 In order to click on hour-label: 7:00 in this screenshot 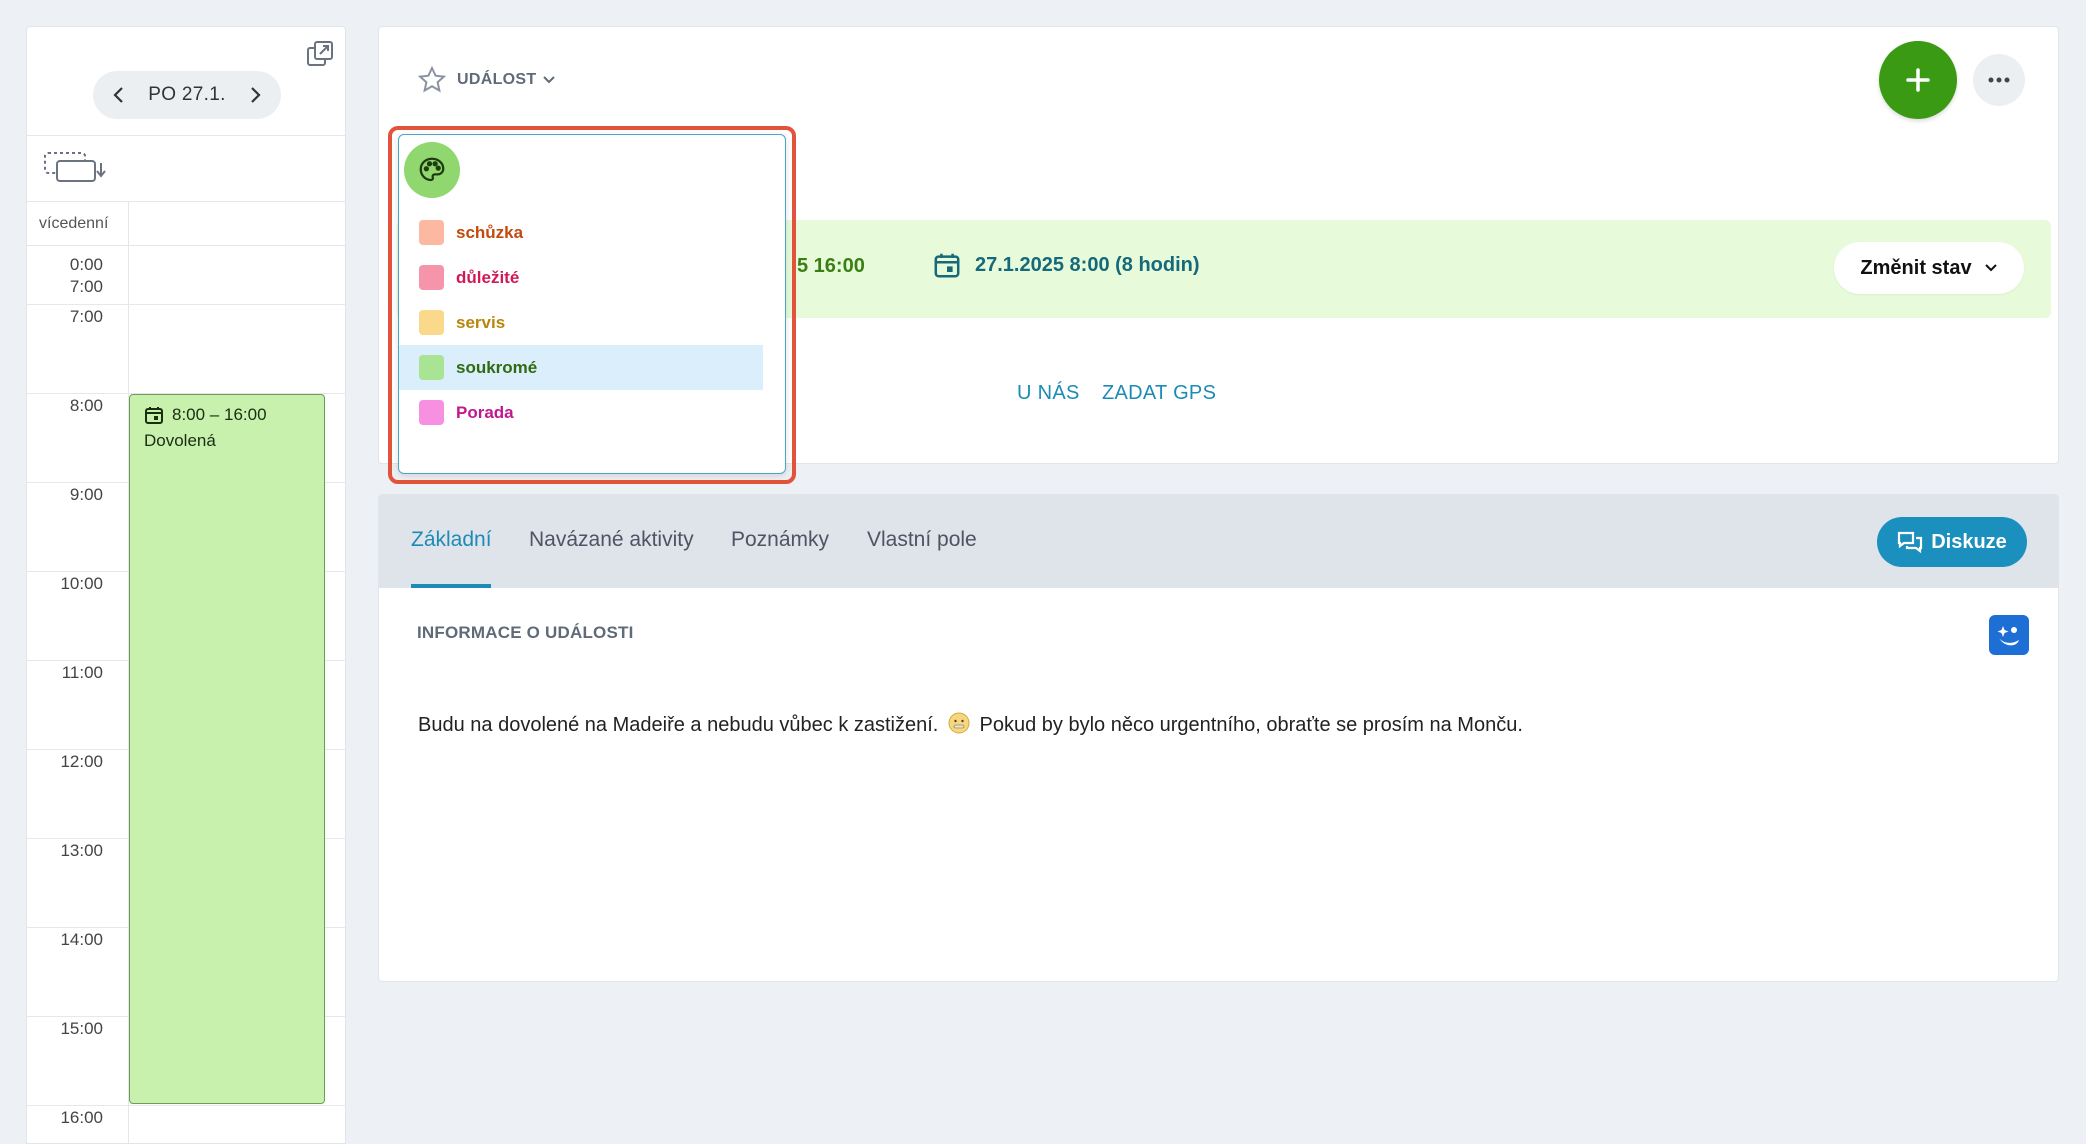, I will do `click(86, 316)`.